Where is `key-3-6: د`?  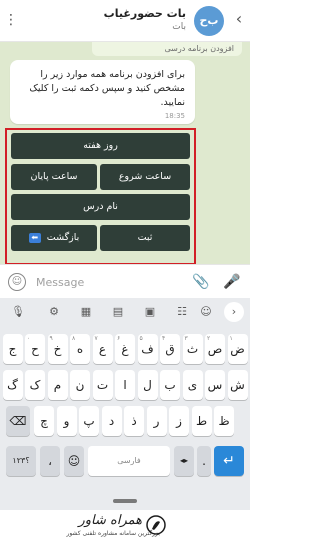 key-3-6: د is located at coordinates (111, 421).